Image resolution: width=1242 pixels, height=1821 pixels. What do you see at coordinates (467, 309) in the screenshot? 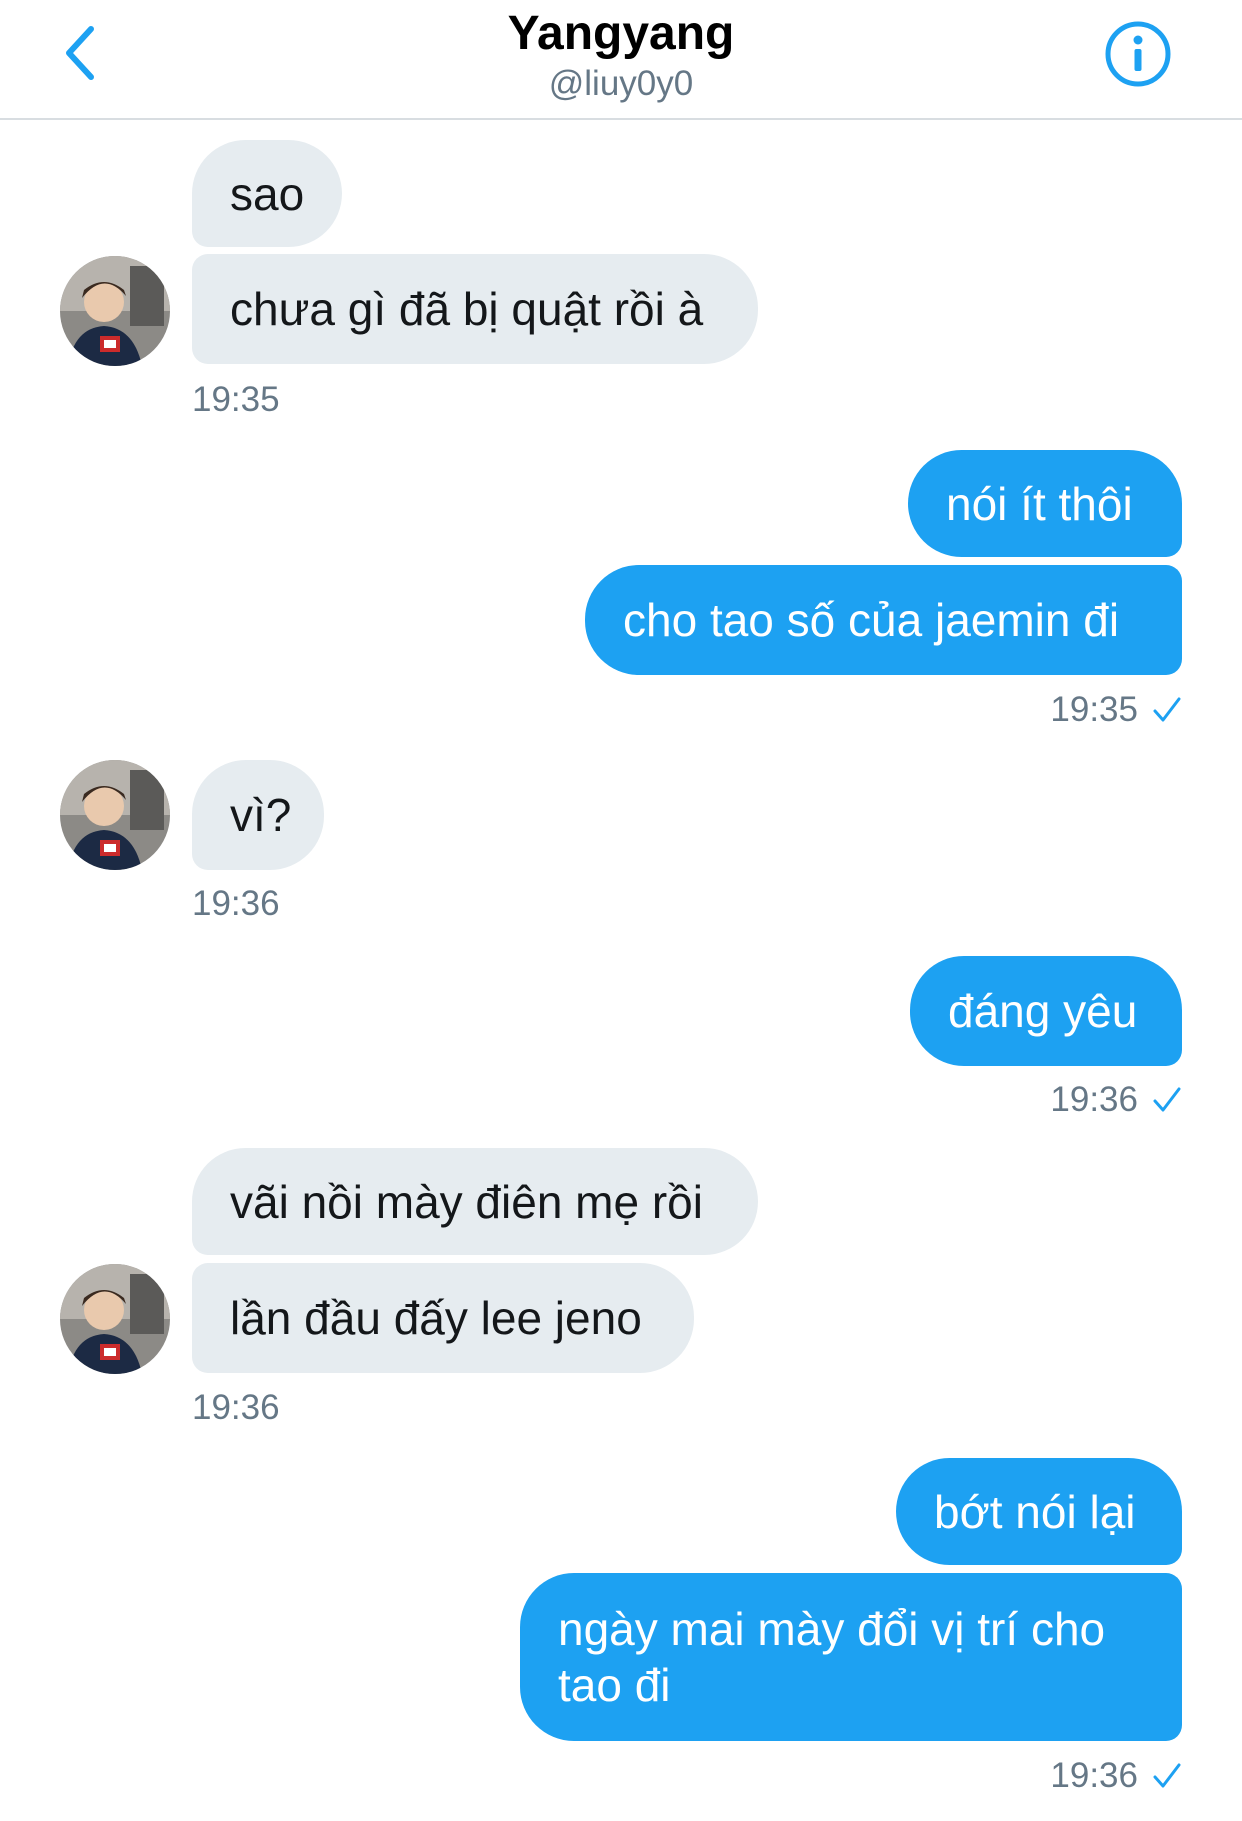
I see `message-text: chưa gì đã bị quật rồi à` at bounding box center [467, 309].